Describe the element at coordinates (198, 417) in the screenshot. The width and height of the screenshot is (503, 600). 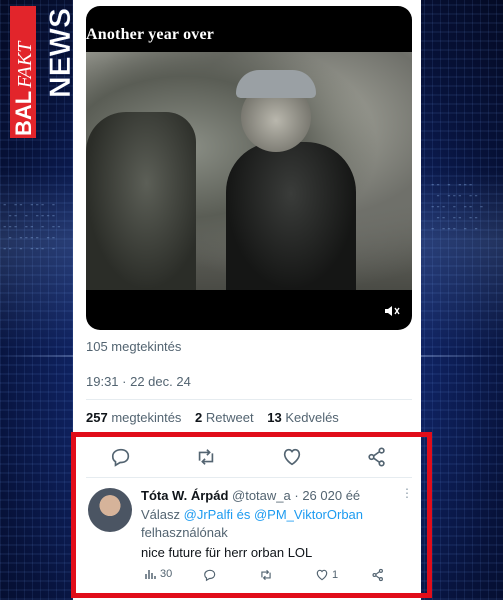
I see `stat-retweets-count: 2` at that location.